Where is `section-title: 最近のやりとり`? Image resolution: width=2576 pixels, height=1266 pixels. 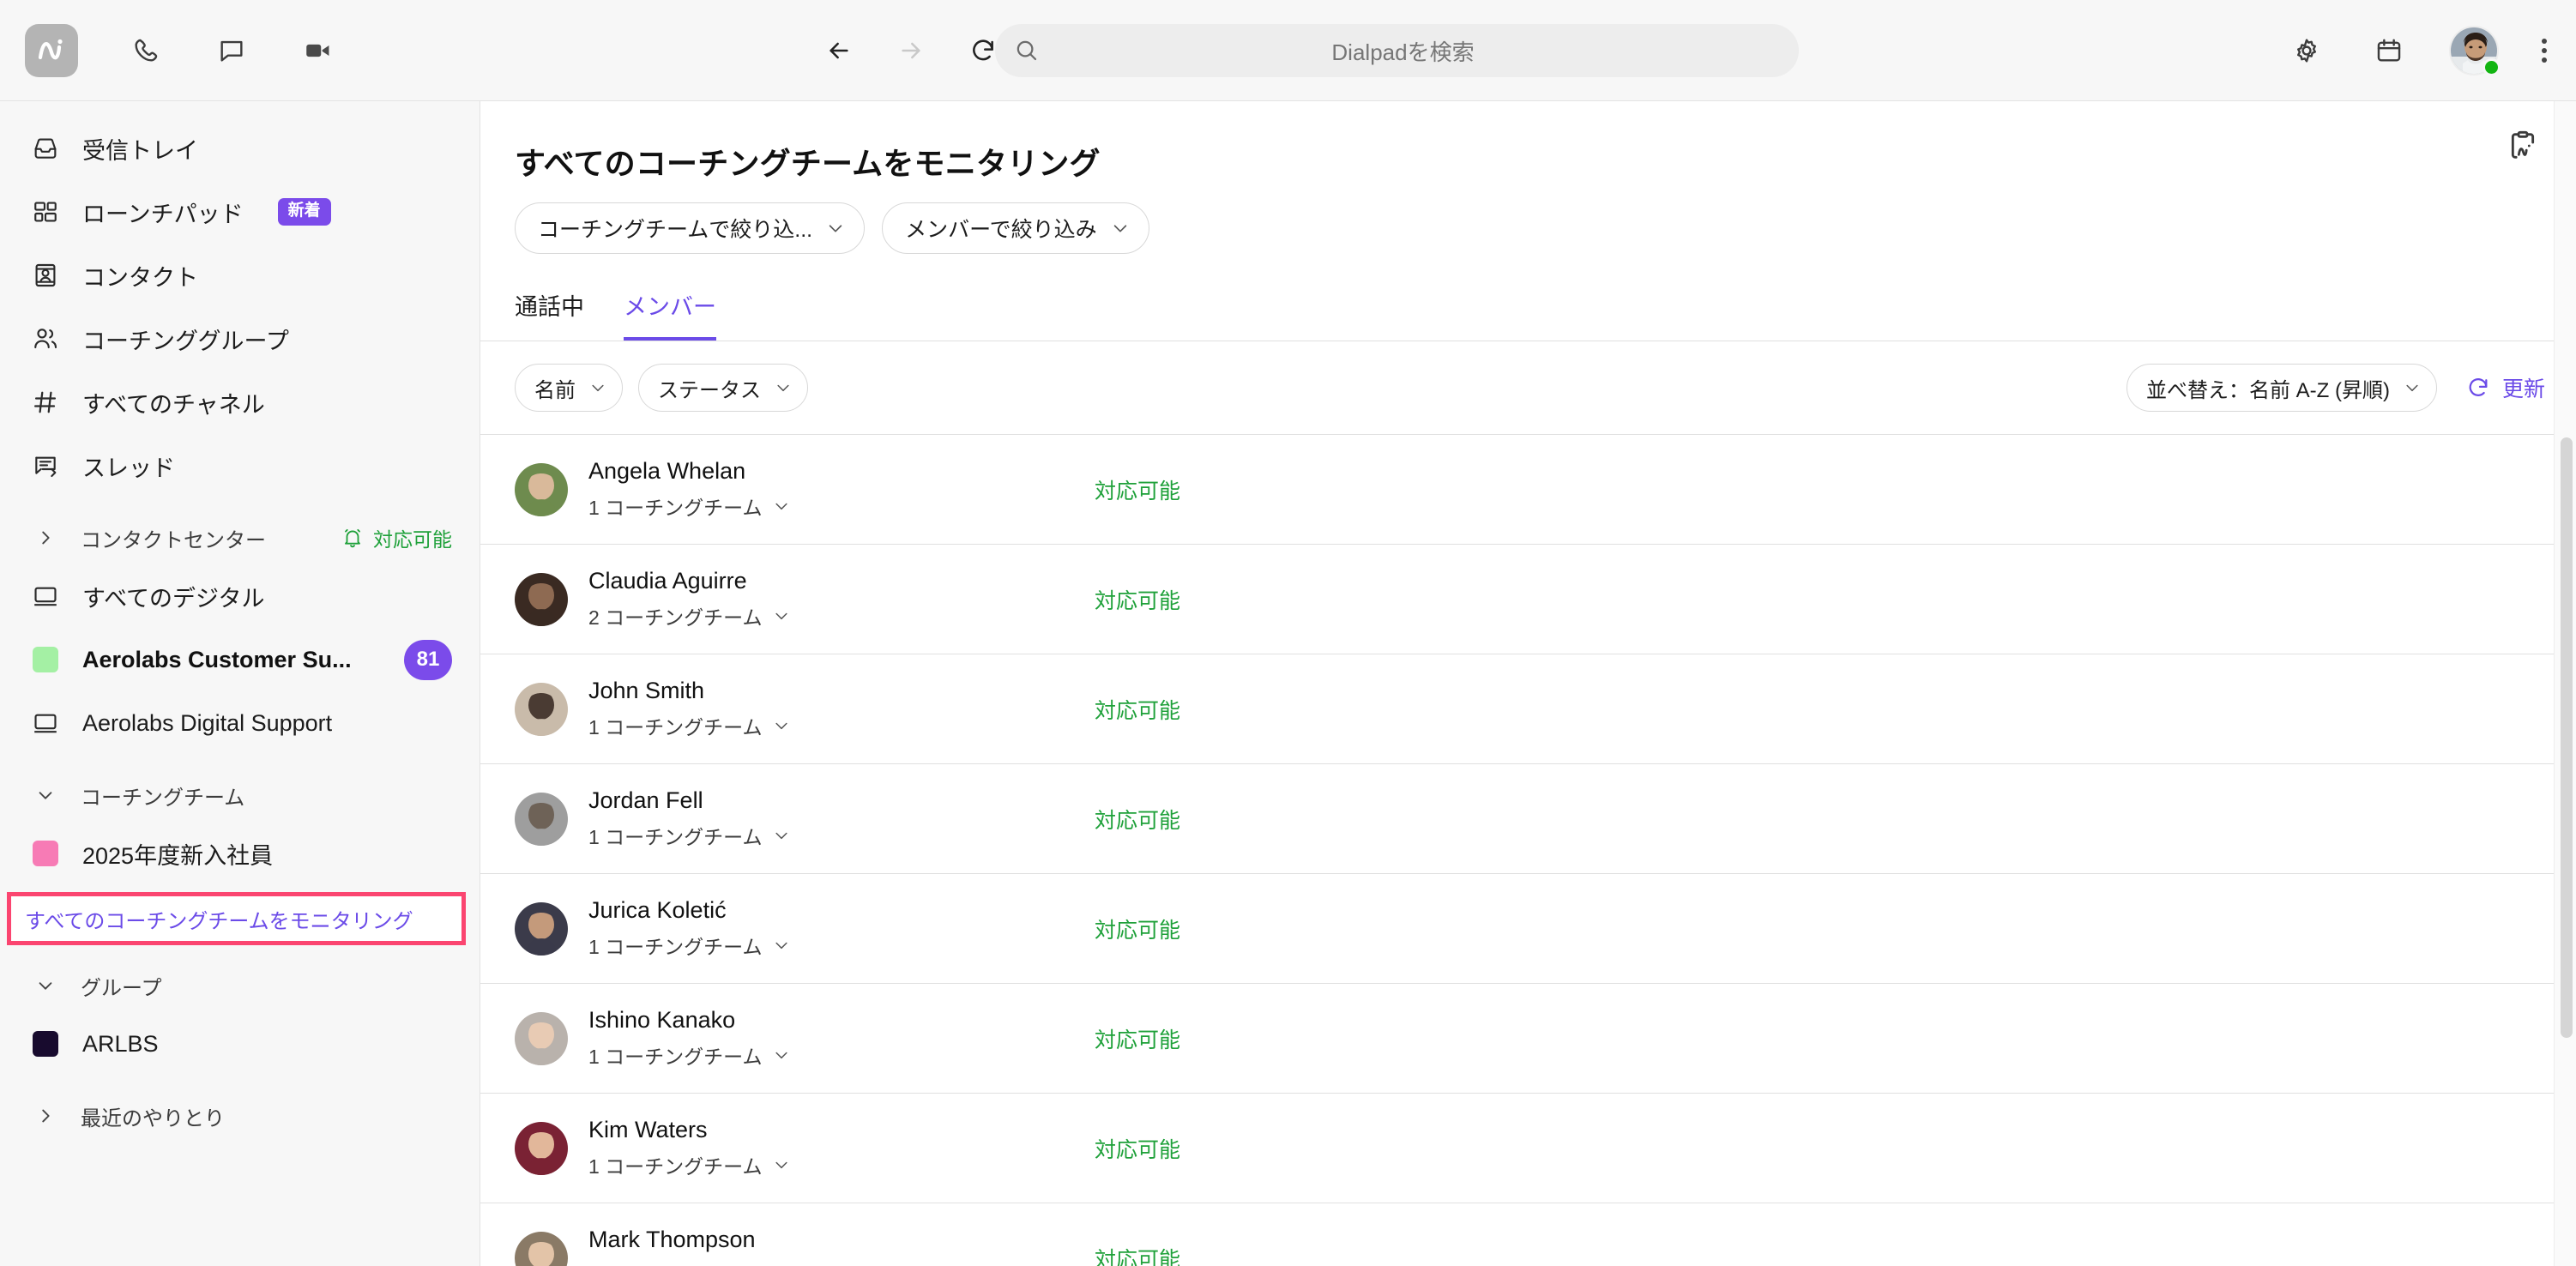
section-title: 最近のやりとり is located at coordinates (153, 1118).